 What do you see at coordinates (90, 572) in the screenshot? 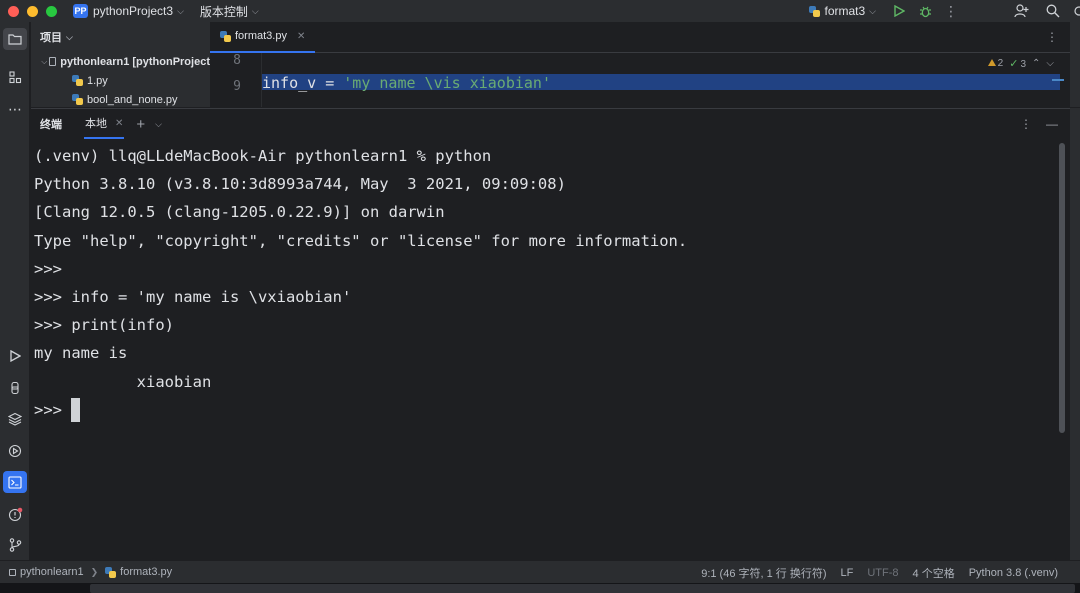
I see `breadcrumb: pythonlearn1 ❯ format3.py` at bounding box center [90, 572].